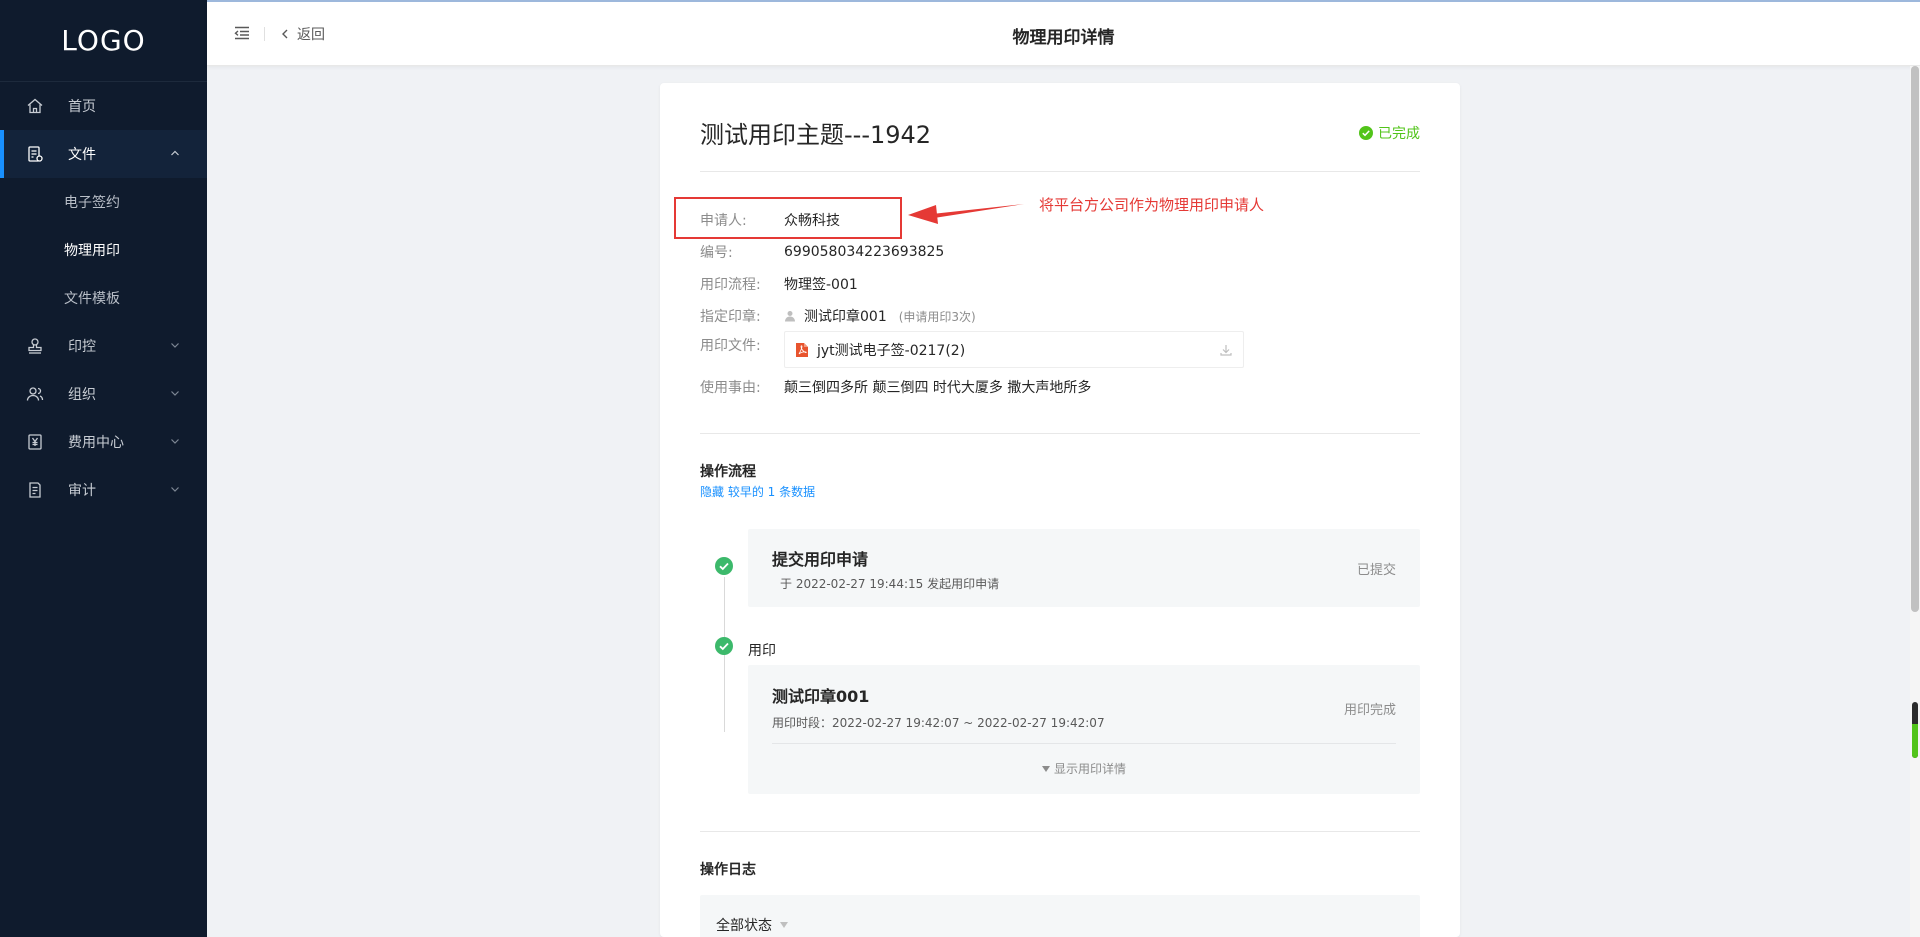 The width and height of the screenshot is (1920, 937). I want to click on annotation-text: 将平台方公司作为物理用印申请人, so click(1152, 205).